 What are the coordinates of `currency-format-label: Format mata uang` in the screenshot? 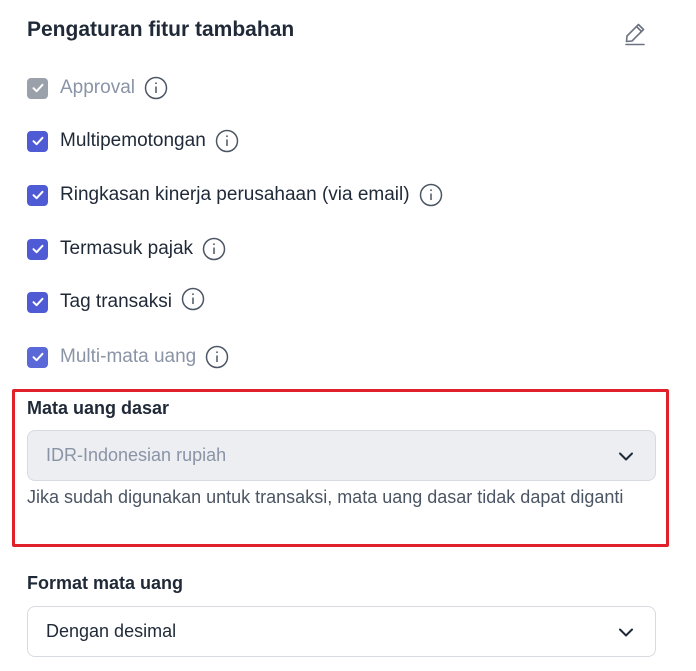 It's located at (105, 583).